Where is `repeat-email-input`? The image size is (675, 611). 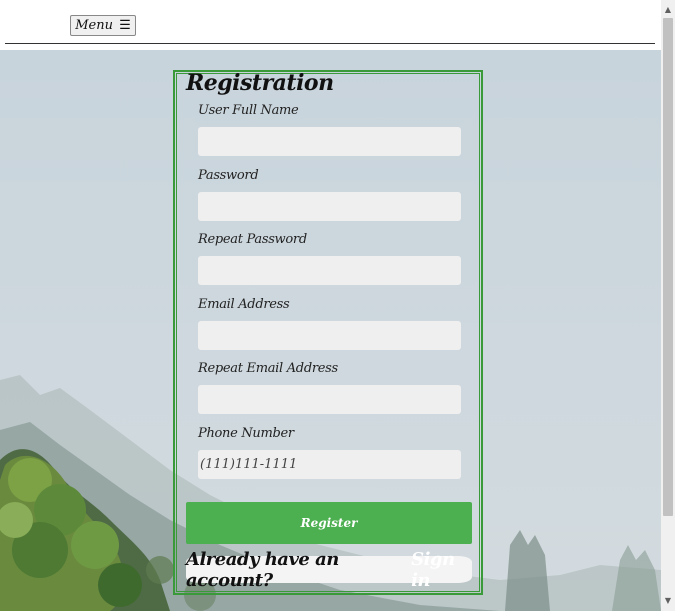
repeat-email-input is located at coordinates (329, 399).